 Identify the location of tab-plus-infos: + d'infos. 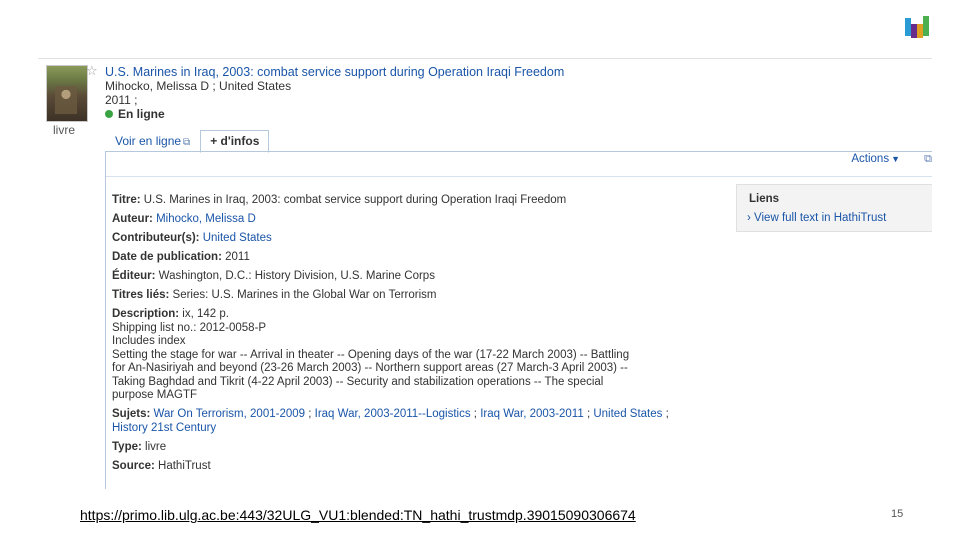
(235, 141).